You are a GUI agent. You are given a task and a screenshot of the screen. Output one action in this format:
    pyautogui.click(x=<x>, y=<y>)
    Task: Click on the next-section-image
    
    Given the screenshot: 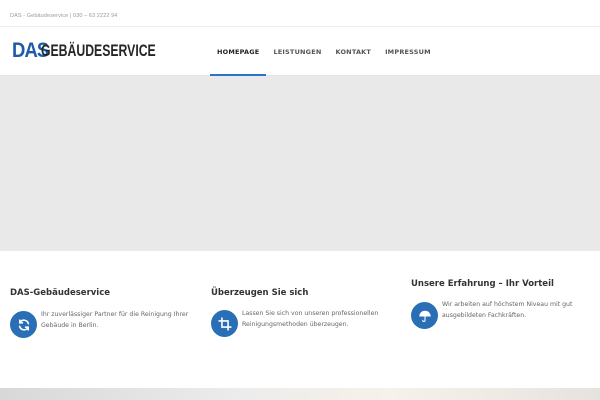 What is the action you would take?
    pyautogui.click(x=300, y=394)
    